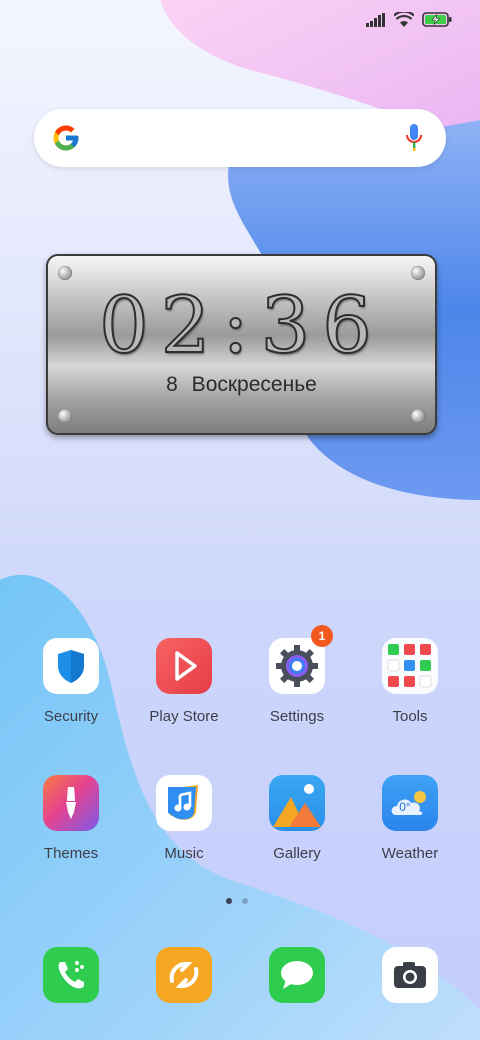 The width and height of the screenshot is (480, 1040). What do you see at coordinates (410, 853) in the screenshot?
I see `app-label: Weather` at bounding box center [410, 853].